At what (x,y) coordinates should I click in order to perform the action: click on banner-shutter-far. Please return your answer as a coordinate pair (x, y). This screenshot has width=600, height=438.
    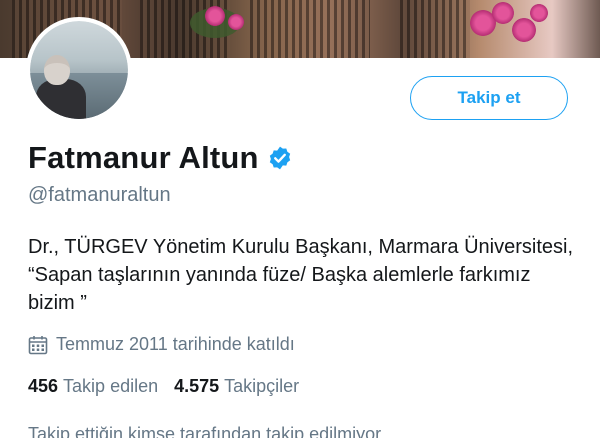
    Looking at the image, I should click on (435, 29).